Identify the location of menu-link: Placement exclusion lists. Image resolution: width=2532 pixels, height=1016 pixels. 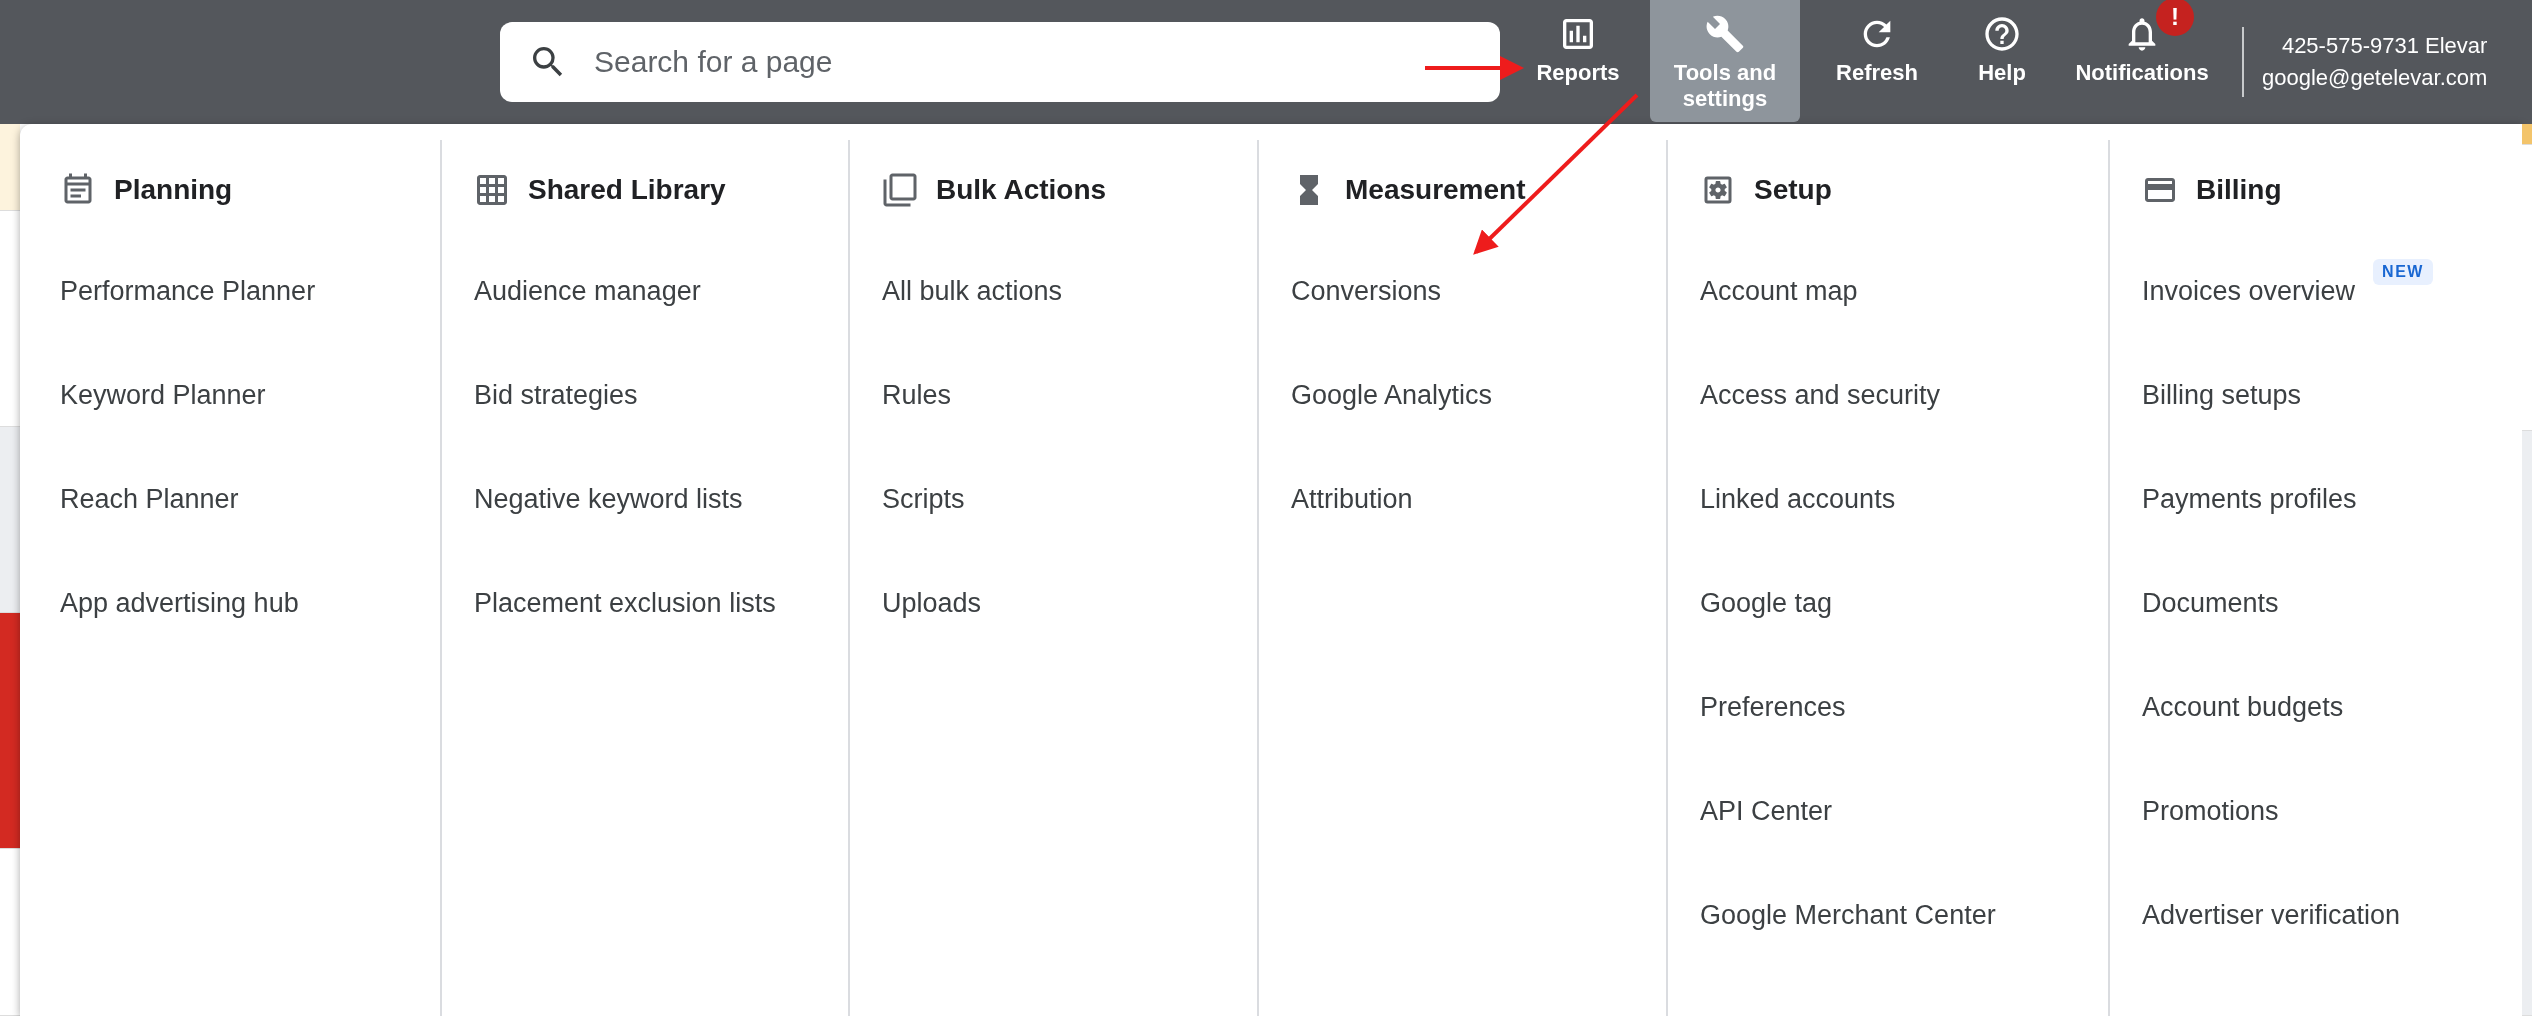
(625, 603).